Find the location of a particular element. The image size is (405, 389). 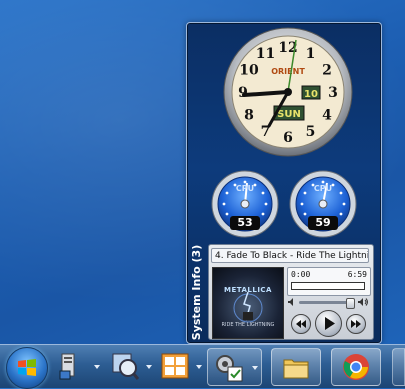

analog-clock: 12 1234567891011 ORIENT 10 SUN is located at coordinates (288, 92).